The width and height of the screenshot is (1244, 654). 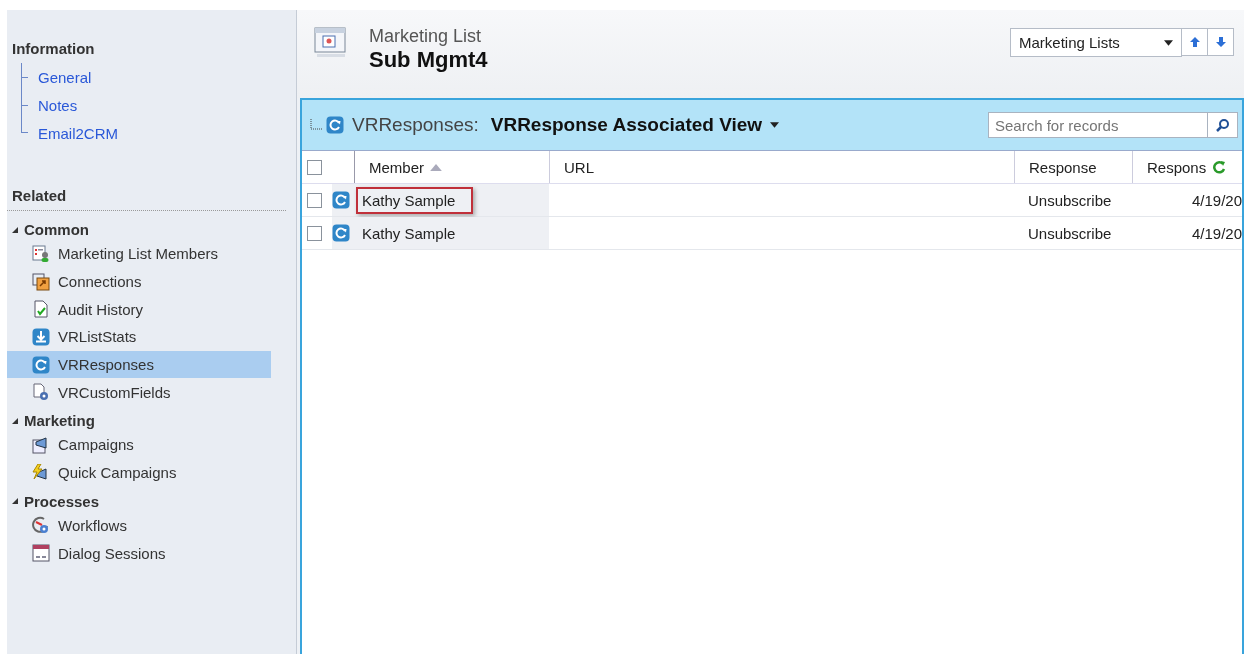 I want to click on nav-item: Connections, so click(x=139, y=281).